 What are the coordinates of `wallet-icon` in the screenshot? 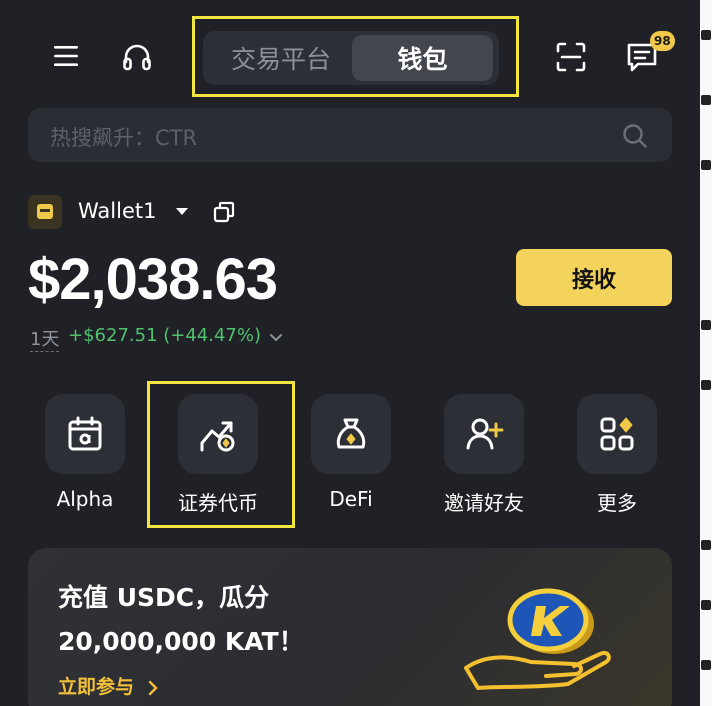 It's located at (45, 212).